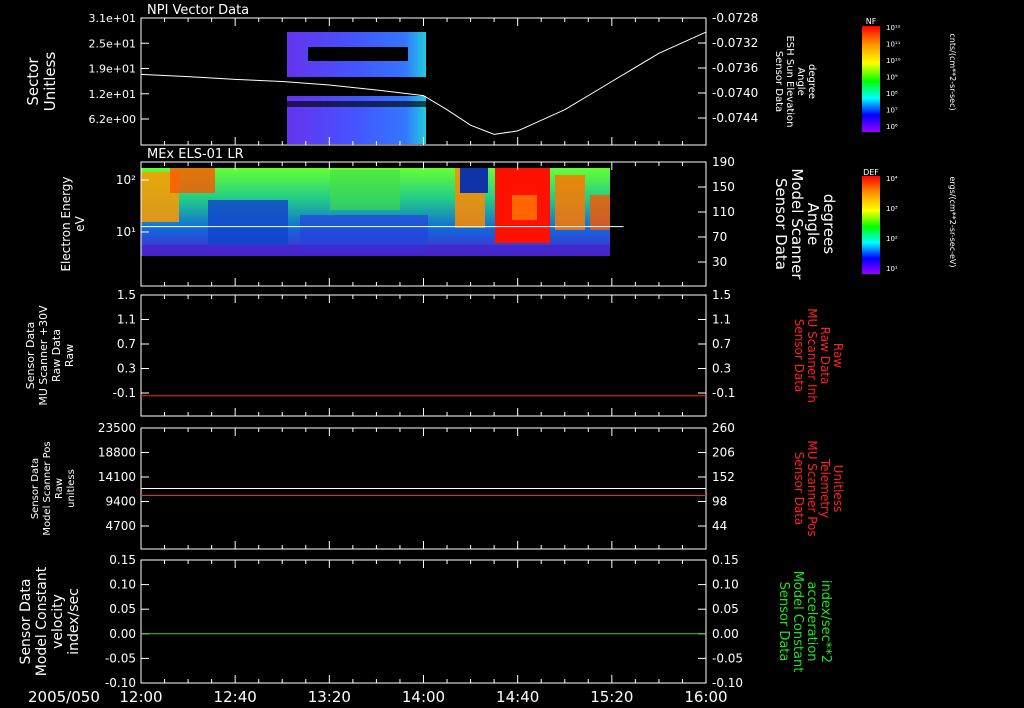 The height and width of the screenshot is (708, 1024). I want to click on y-tick-label-left: 10¹, so click(126, 232).